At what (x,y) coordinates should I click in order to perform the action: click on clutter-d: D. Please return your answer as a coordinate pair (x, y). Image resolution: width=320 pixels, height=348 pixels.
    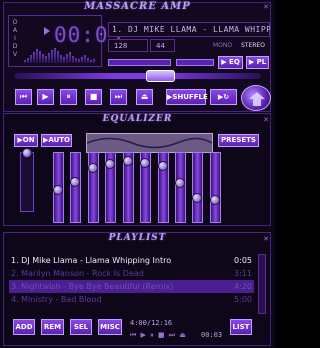
    Looking at the image, I should click on (15, 47).